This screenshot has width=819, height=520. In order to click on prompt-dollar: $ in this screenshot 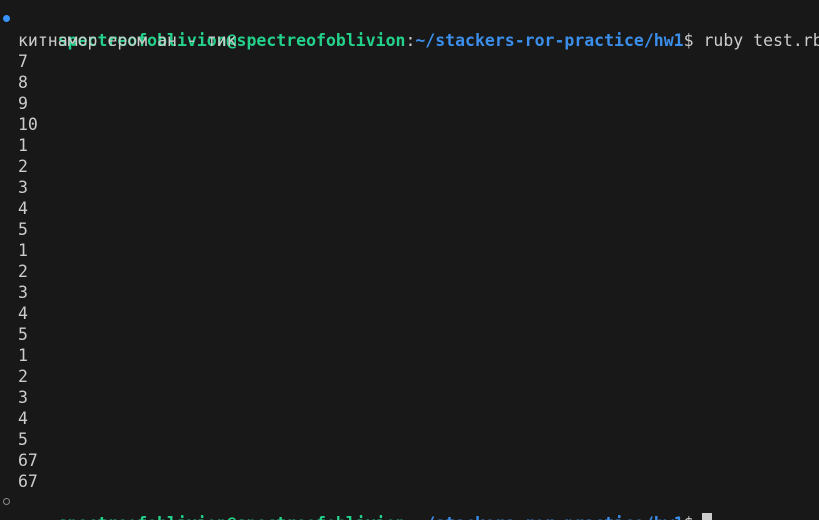, I will do `click(689, 517)`.